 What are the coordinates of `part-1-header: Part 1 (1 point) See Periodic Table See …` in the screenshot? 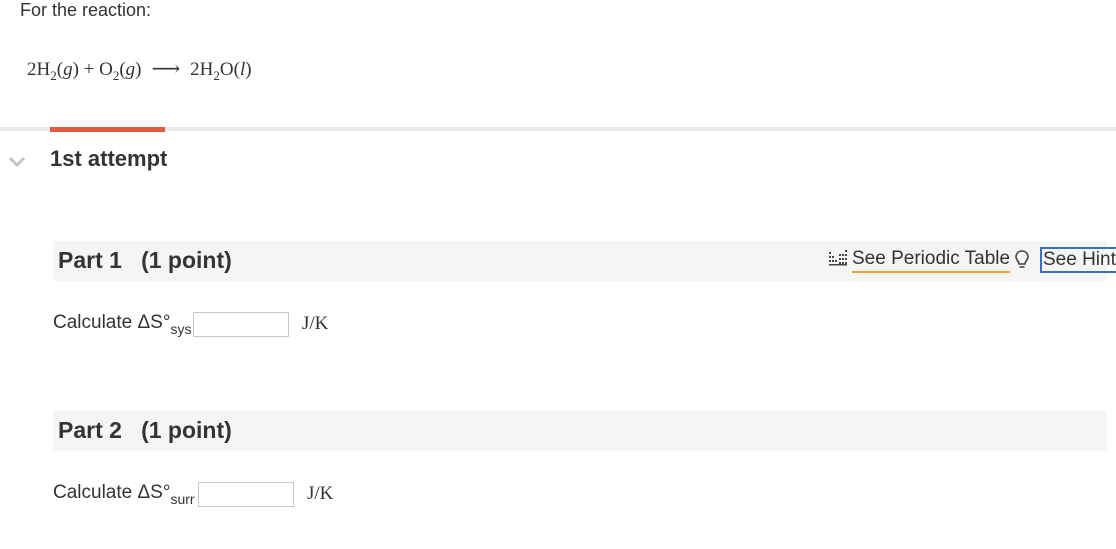 It's located at (584, 261).